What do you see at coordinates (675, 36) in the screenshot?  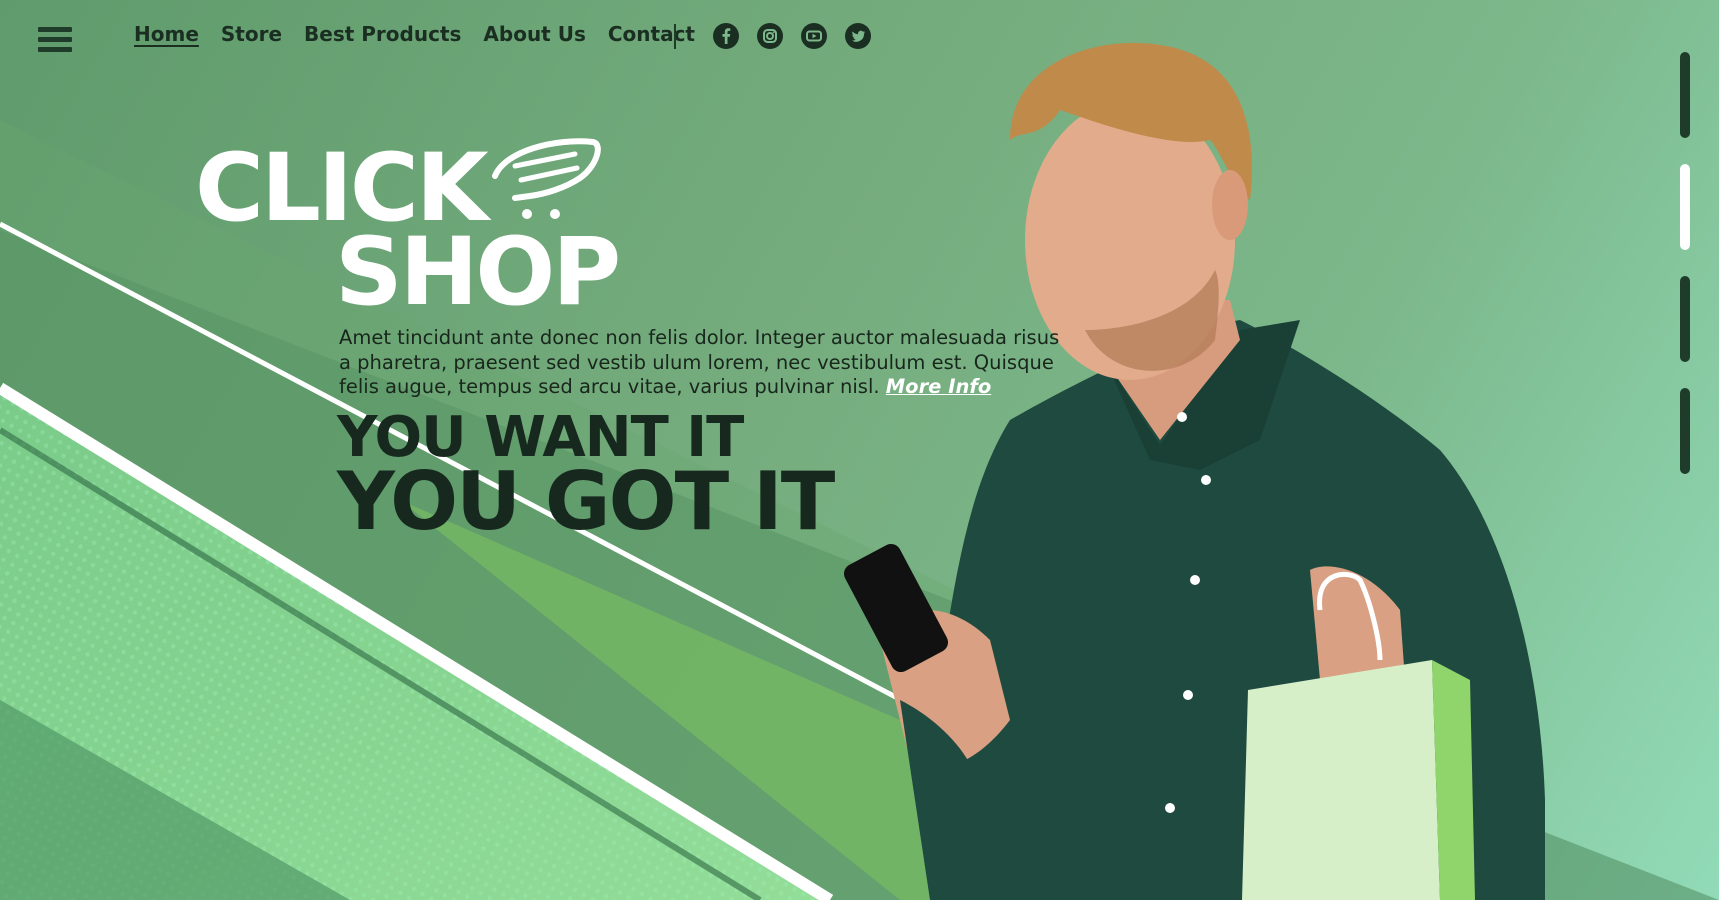 I see `nav-divider` at bounding box center [675, 36].